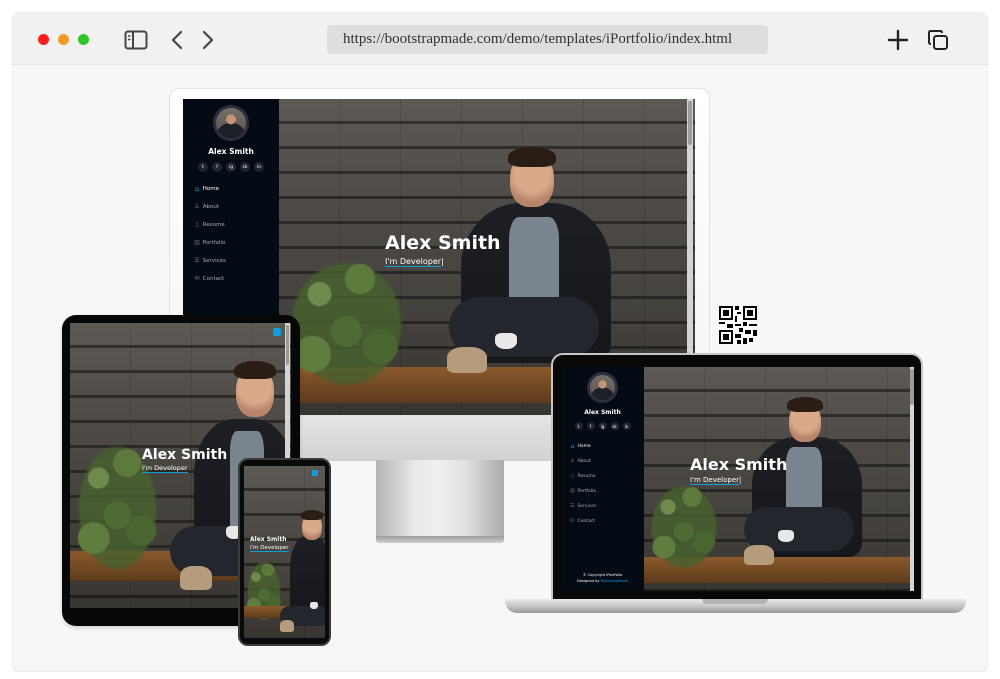  What do you see at coordinates (231, 151) in the screenshot?
I see `sidebar-name: Alex Smith` at bounding box center [231, 151].